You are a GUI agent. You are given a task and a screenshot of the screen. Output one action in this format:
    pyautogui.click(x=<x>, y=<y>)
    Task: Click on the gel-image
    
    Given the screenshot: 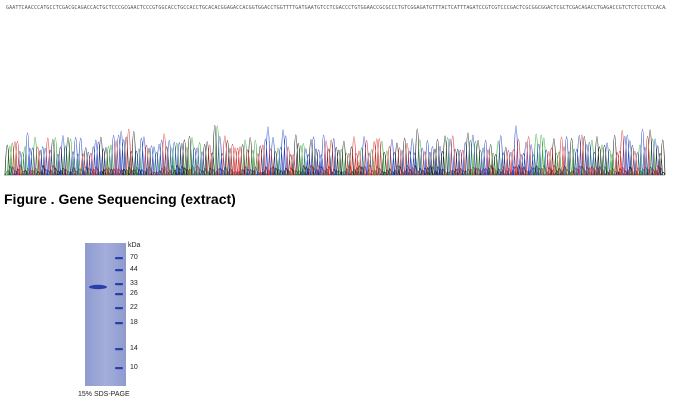 What is the action you would take?
    pyautogui.click(x=105, y=314)
    